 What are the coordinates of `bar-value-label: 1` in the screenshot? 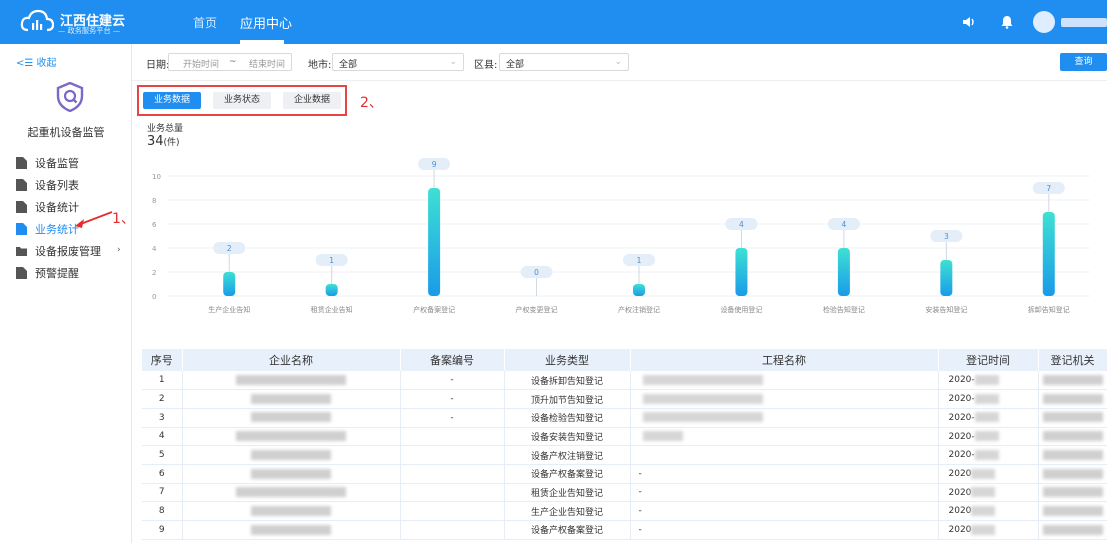 It's located at (639, 260).